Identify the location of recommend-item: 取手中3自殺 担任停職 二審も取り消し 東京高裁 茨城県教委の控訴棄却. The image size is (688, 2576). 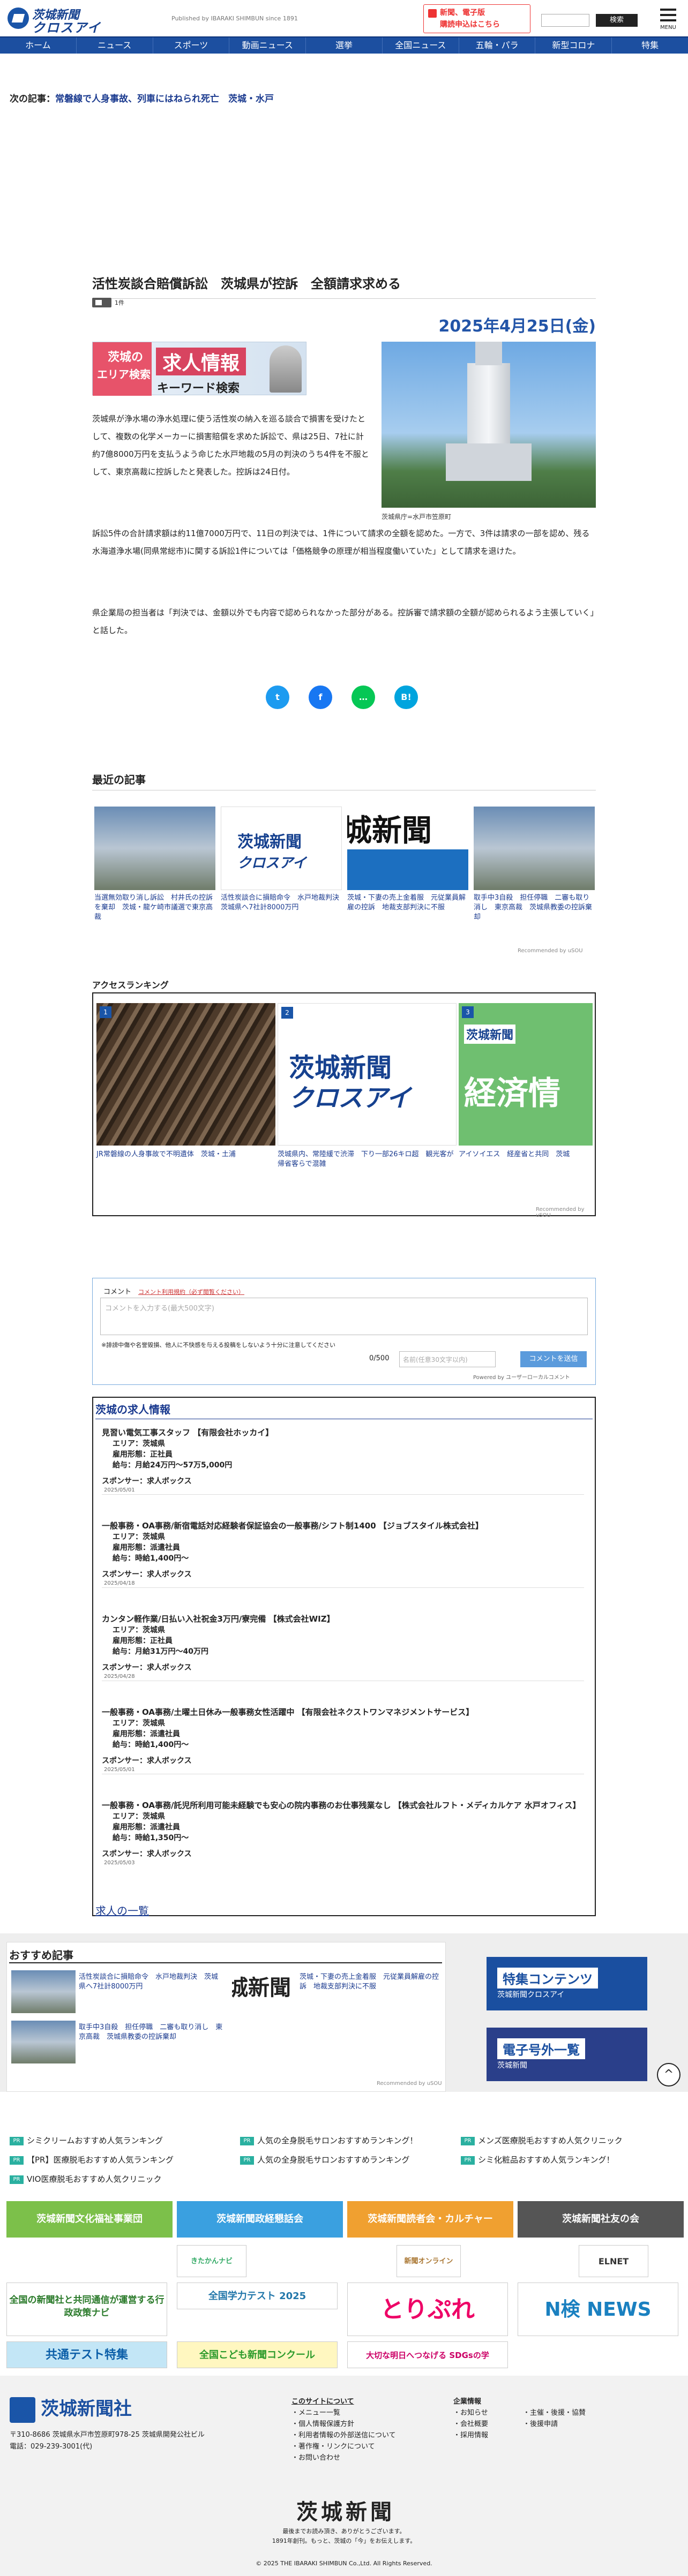
(119, 2042).